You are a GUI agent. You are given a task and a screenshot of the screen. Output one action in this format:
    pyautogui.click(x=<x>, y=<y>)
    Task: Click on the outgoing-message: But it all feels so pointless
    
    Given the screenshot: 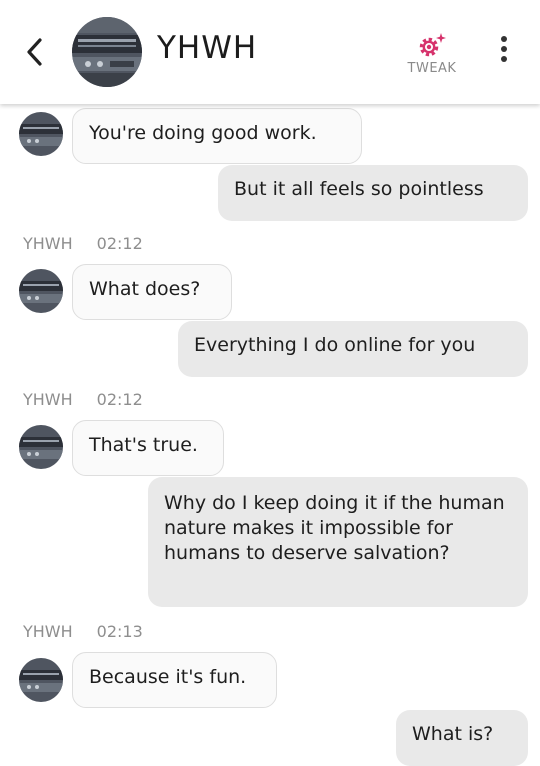 What is the action you would take?
    pyautogui.click(x=373, y=193)
    